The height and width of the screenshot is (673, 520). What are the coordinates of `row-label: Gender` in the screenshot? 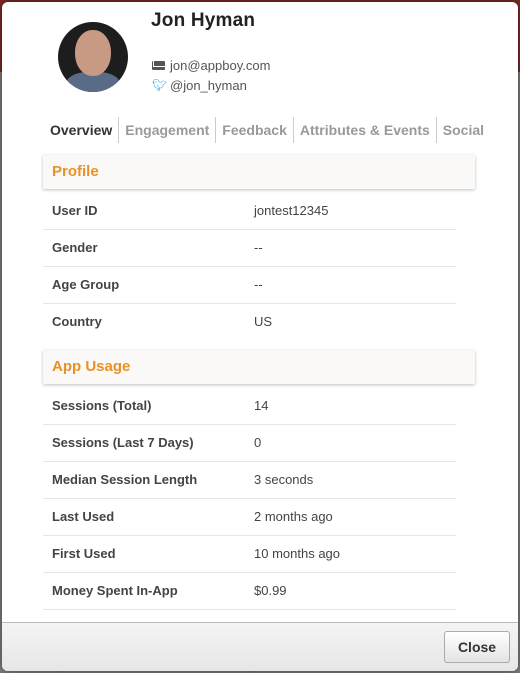 It's located at (75, 247).